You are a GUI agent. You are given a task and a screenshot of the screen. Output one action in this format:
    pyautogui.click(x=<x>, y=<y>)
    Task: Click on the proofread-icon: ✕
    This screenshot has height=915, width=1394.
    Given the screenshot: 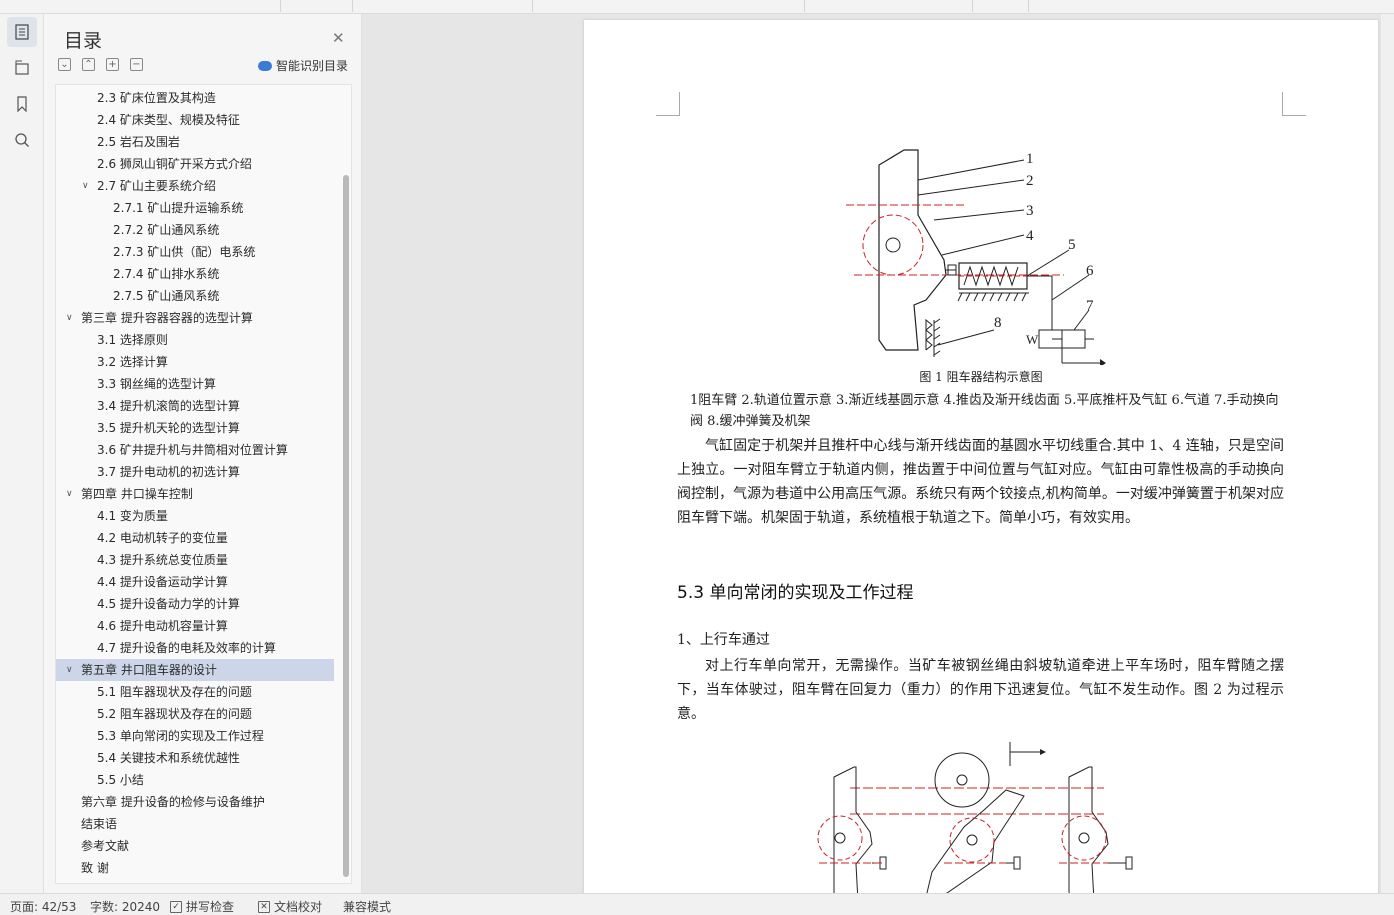 What is the action you would take?
    pyautogui.click(x=264, y=906)
    